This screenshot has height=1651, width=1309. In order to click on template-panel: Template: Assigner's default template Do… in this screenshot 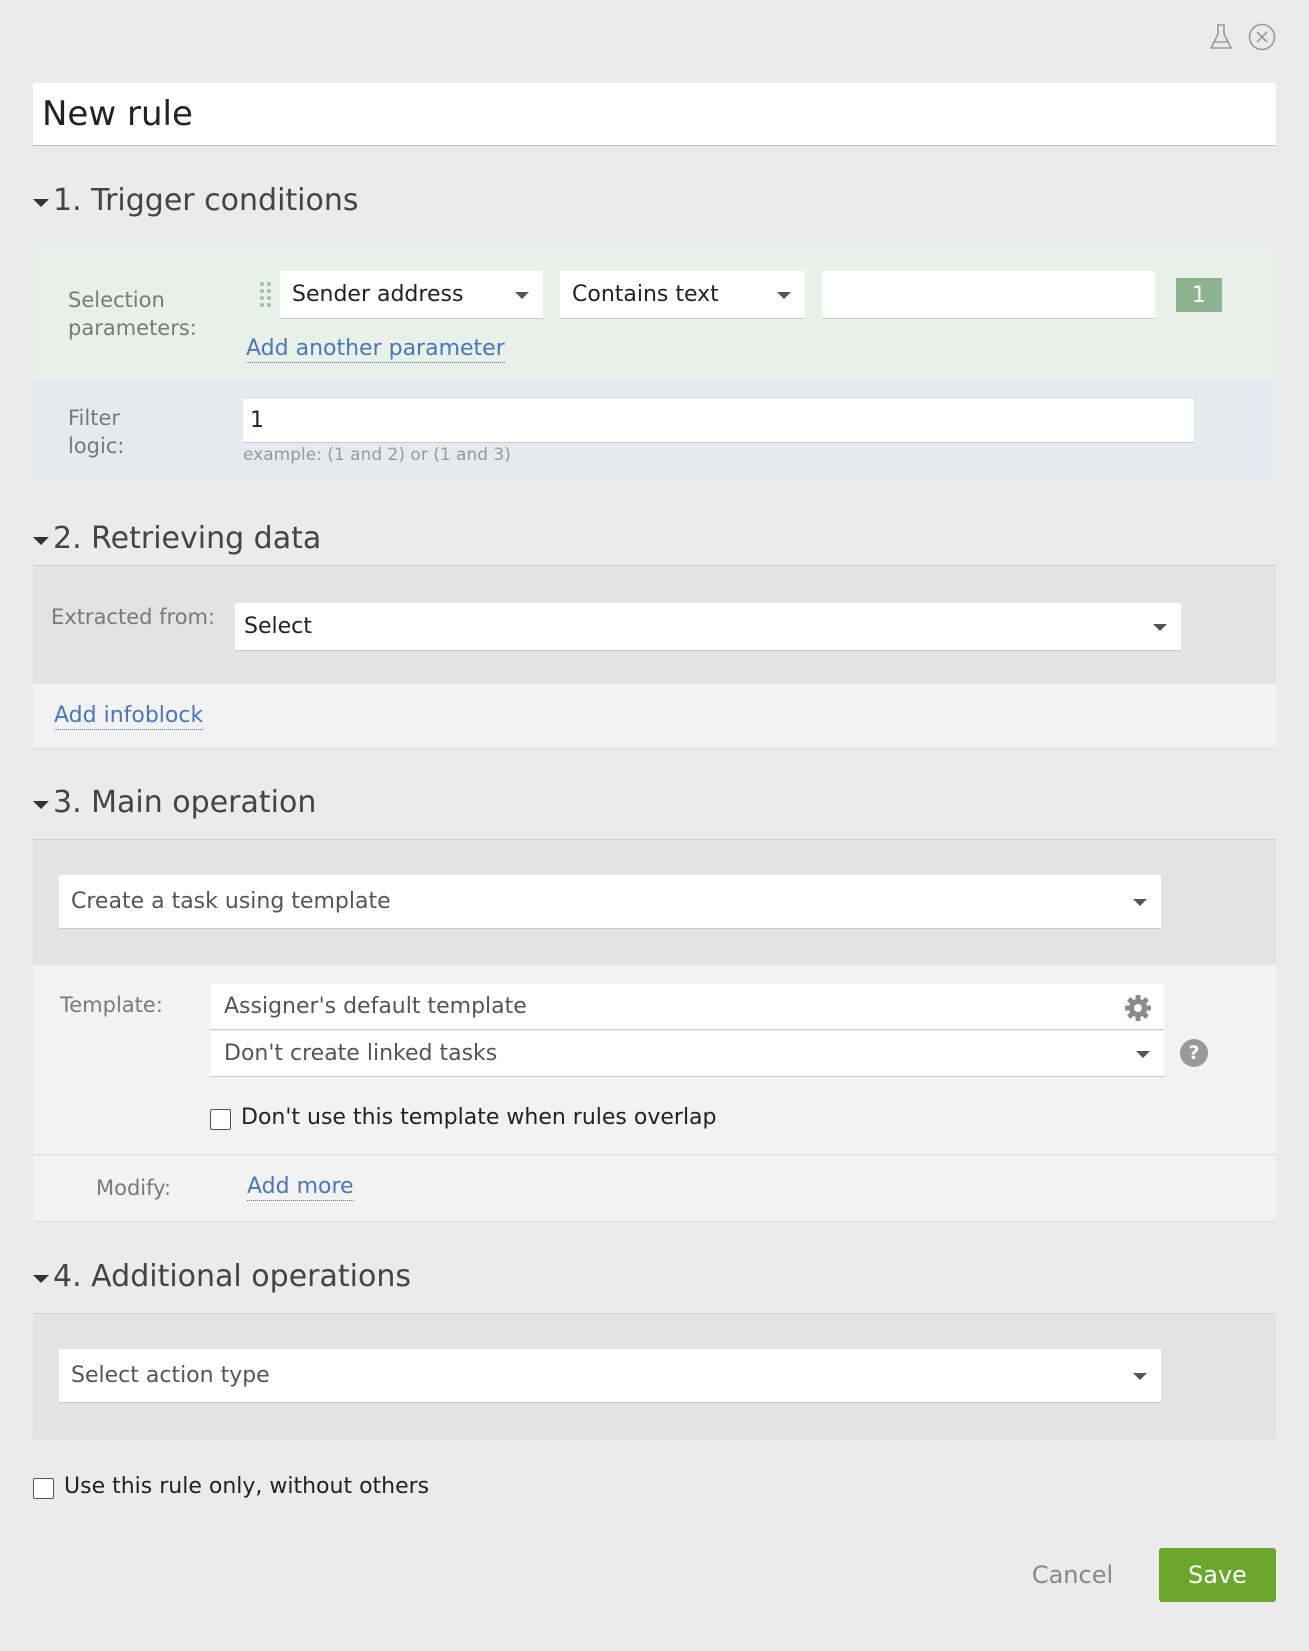, I will do `click(654, 1060)`.